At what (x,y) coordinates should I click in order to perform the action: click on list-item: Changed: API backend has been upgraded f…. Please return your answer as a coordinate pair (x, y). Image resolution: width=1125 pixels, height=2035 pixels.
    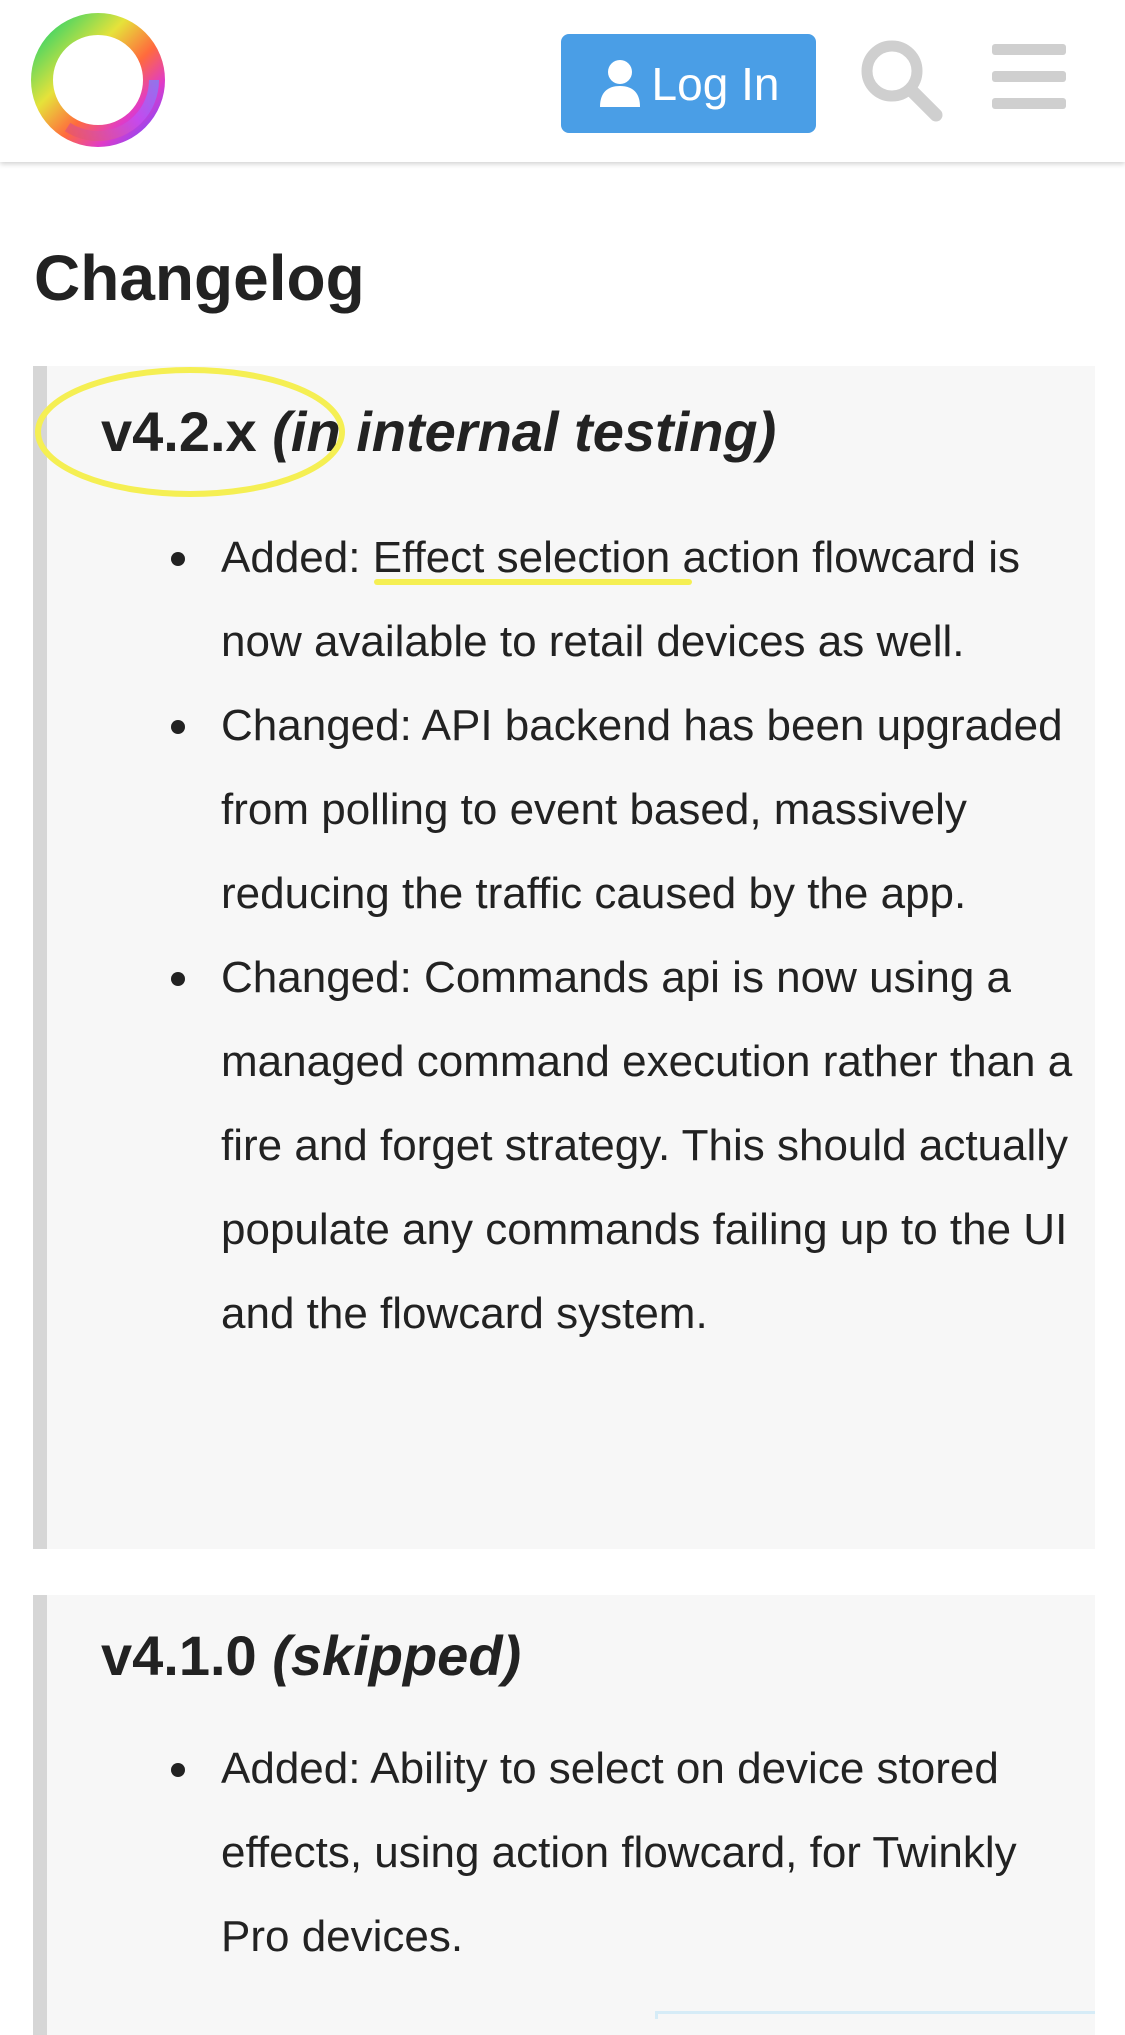
    Looking at the image, I should click on (636, 810).